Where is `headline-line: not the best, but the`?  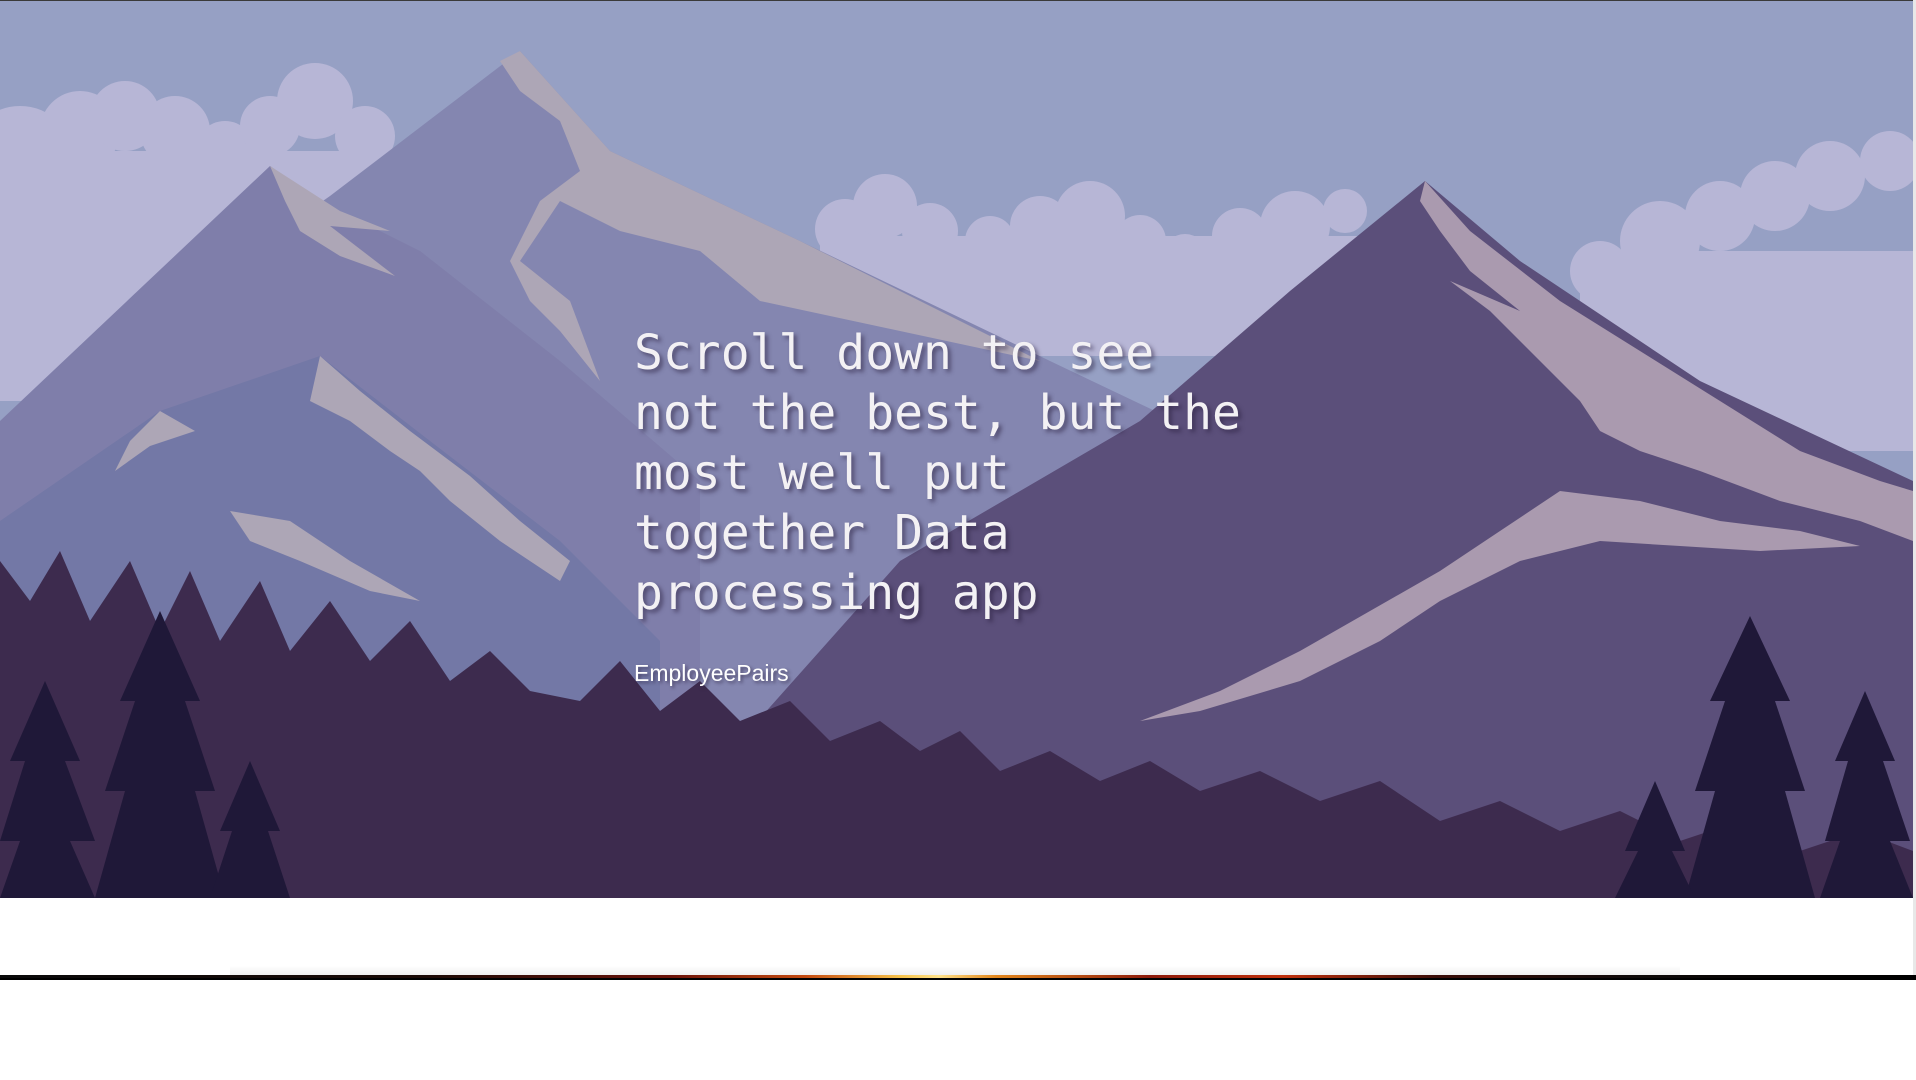
headline-line: not the best, but the is located at coordinates (937, 413).